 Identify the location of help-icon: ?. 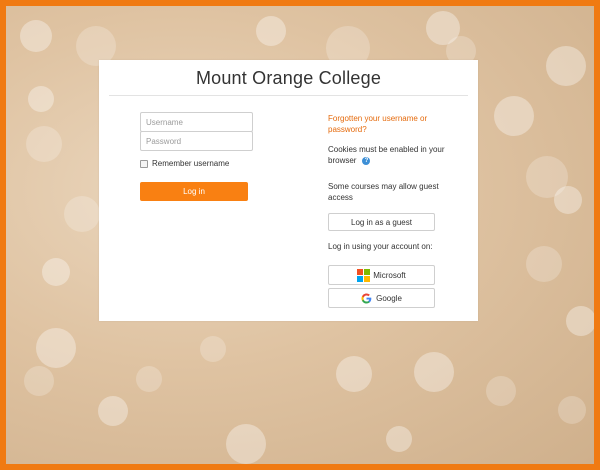
(366, 160).